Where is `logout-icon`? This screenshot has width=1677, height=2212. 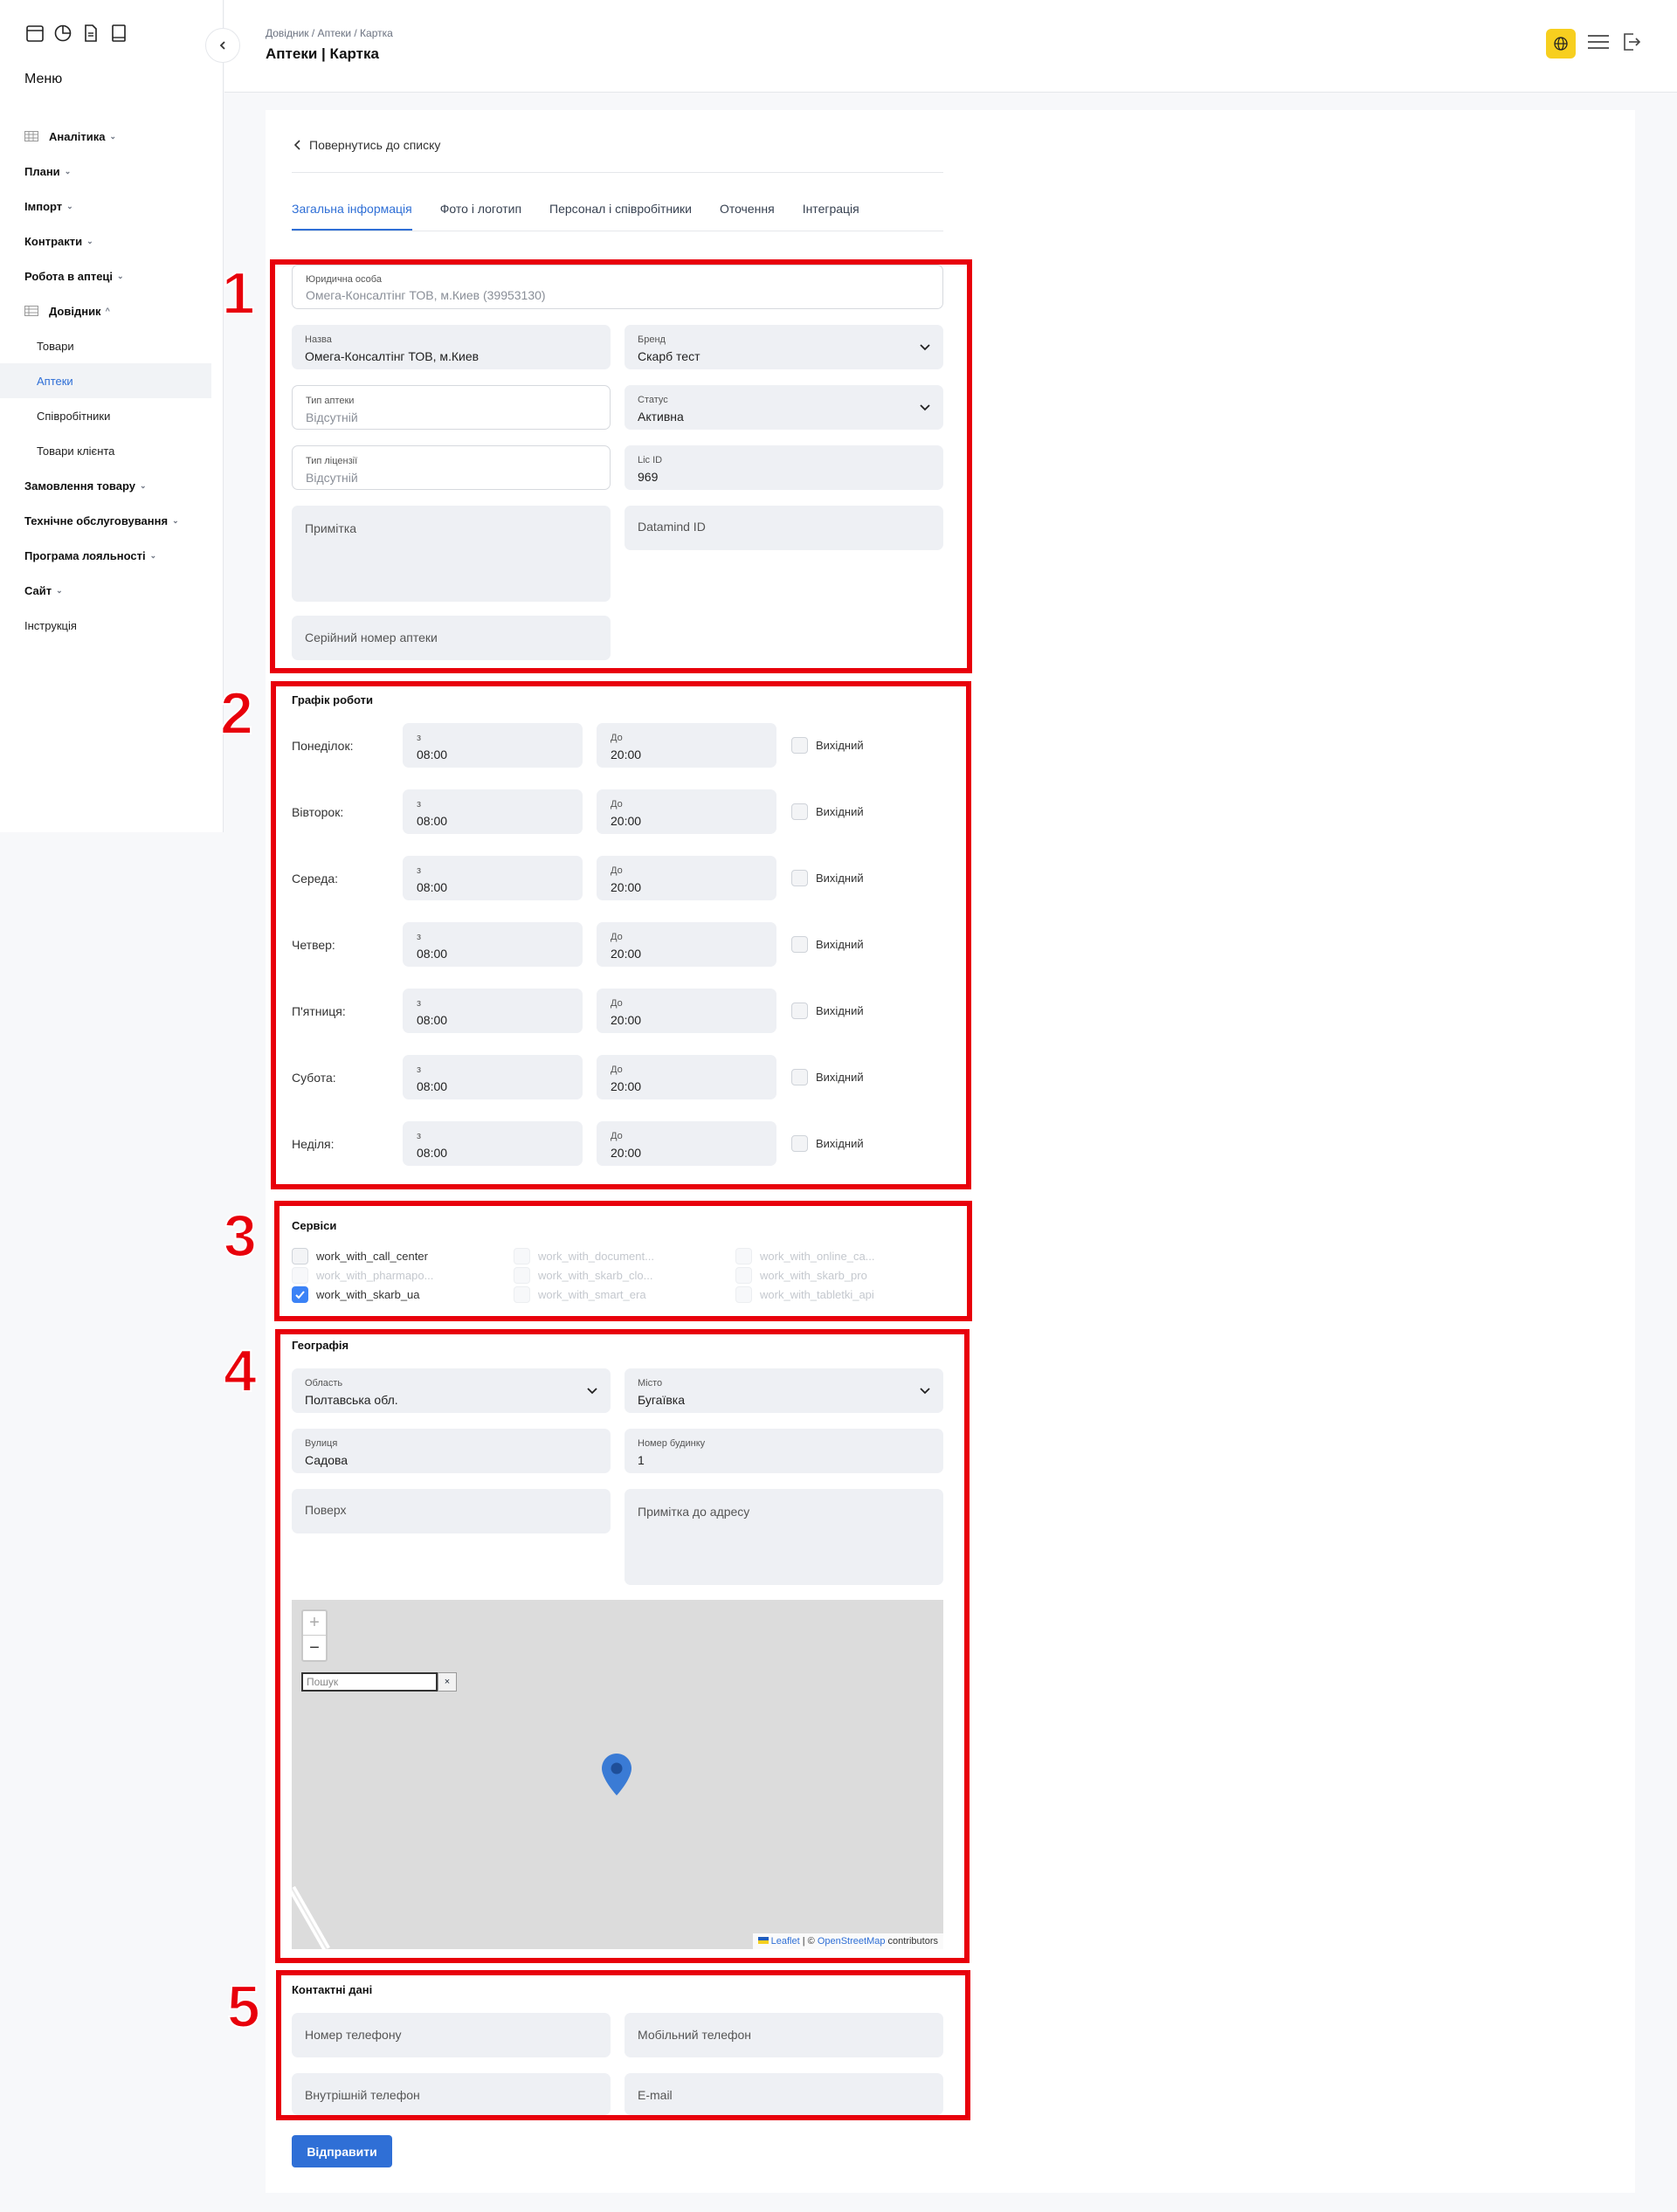 logout-icon is located at coordinates (1631, 44).